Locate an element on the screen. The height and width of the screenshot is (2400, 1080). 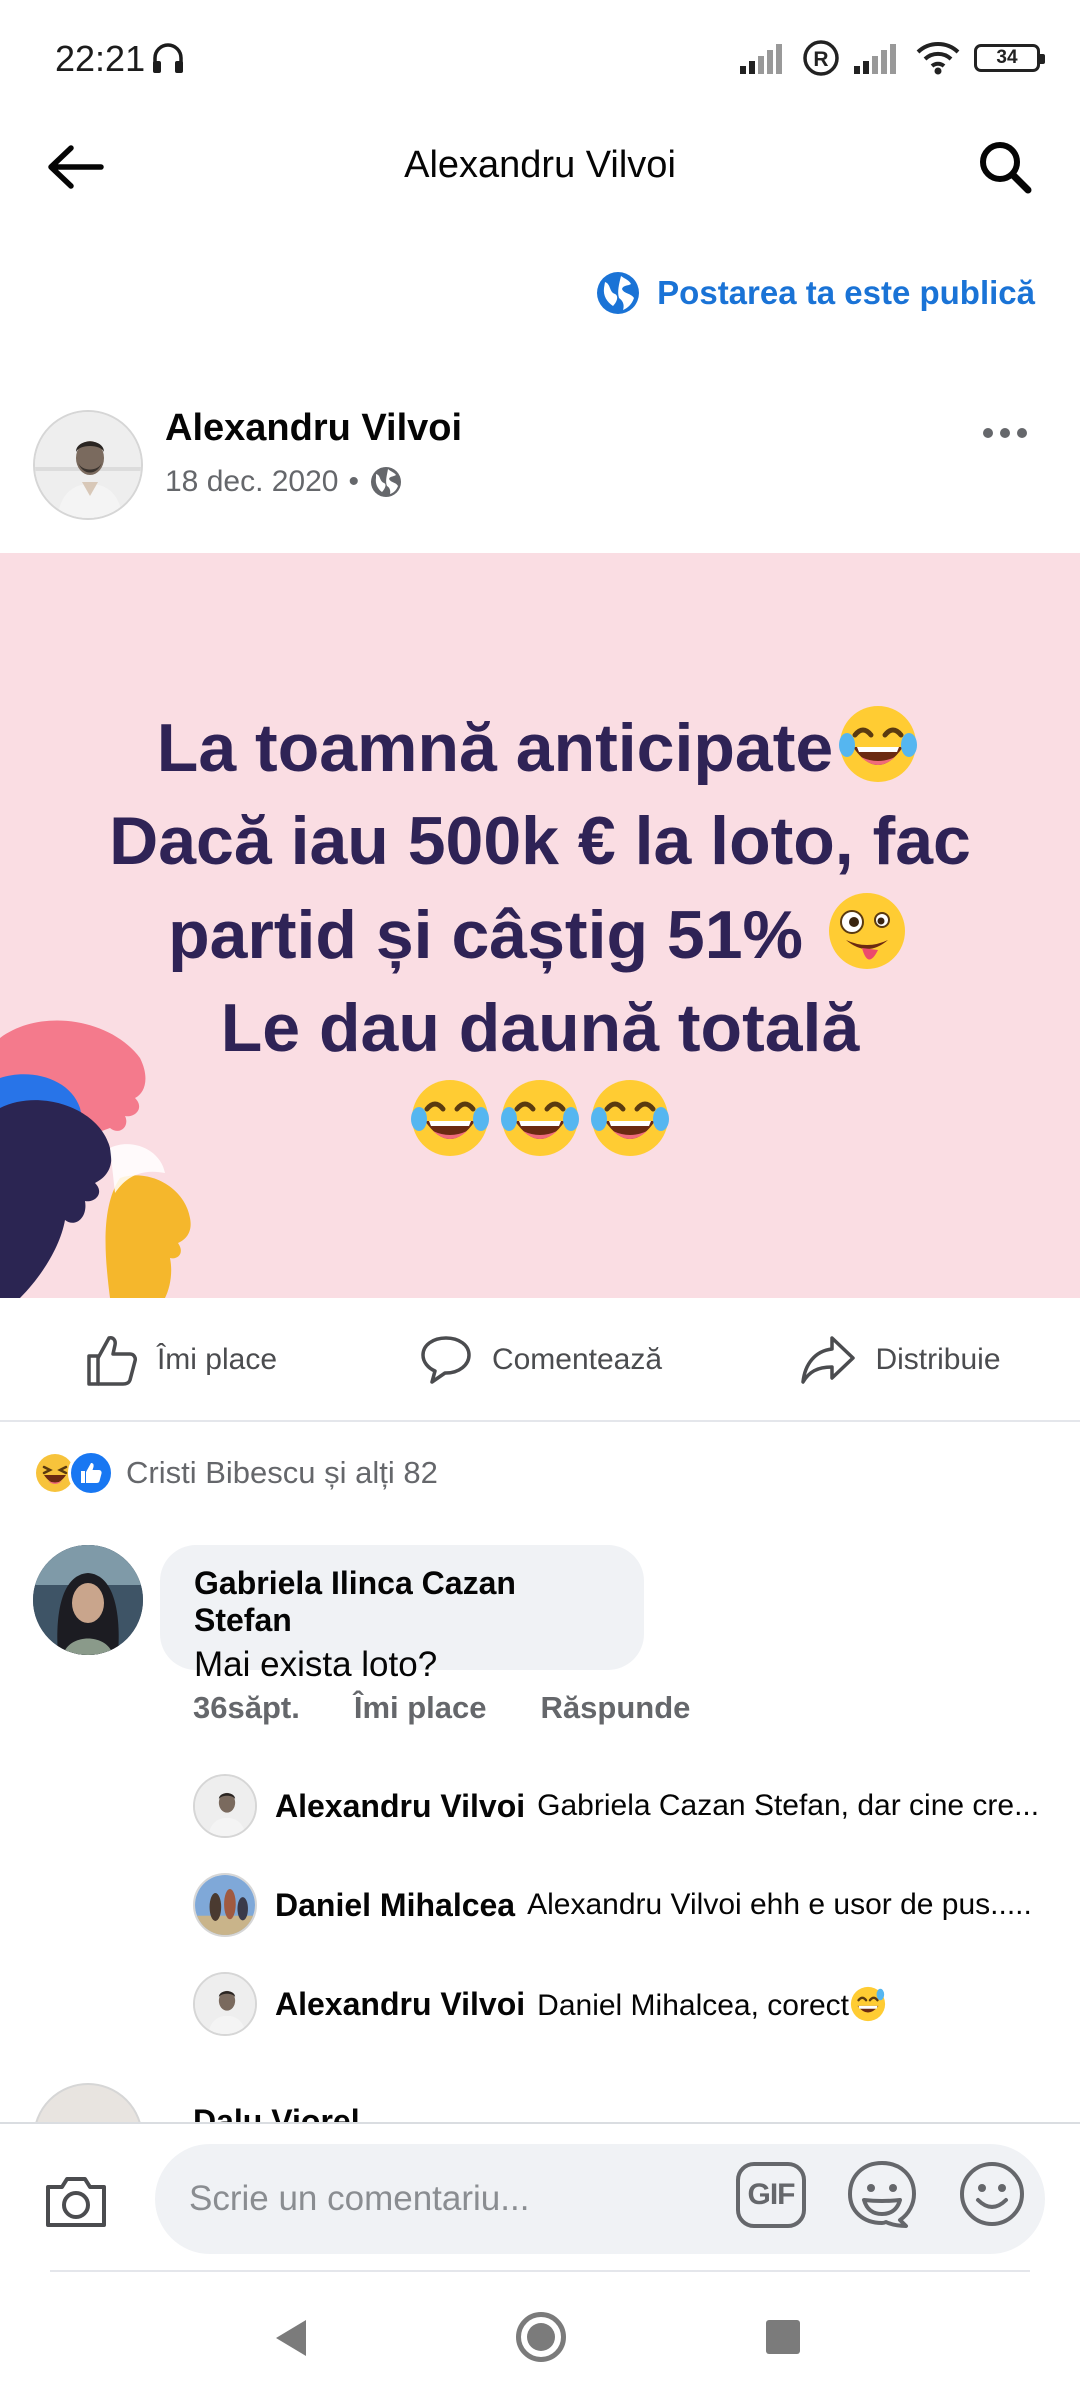
page-title: Alexandru Vilvoi is located at coordinates (540, 165).